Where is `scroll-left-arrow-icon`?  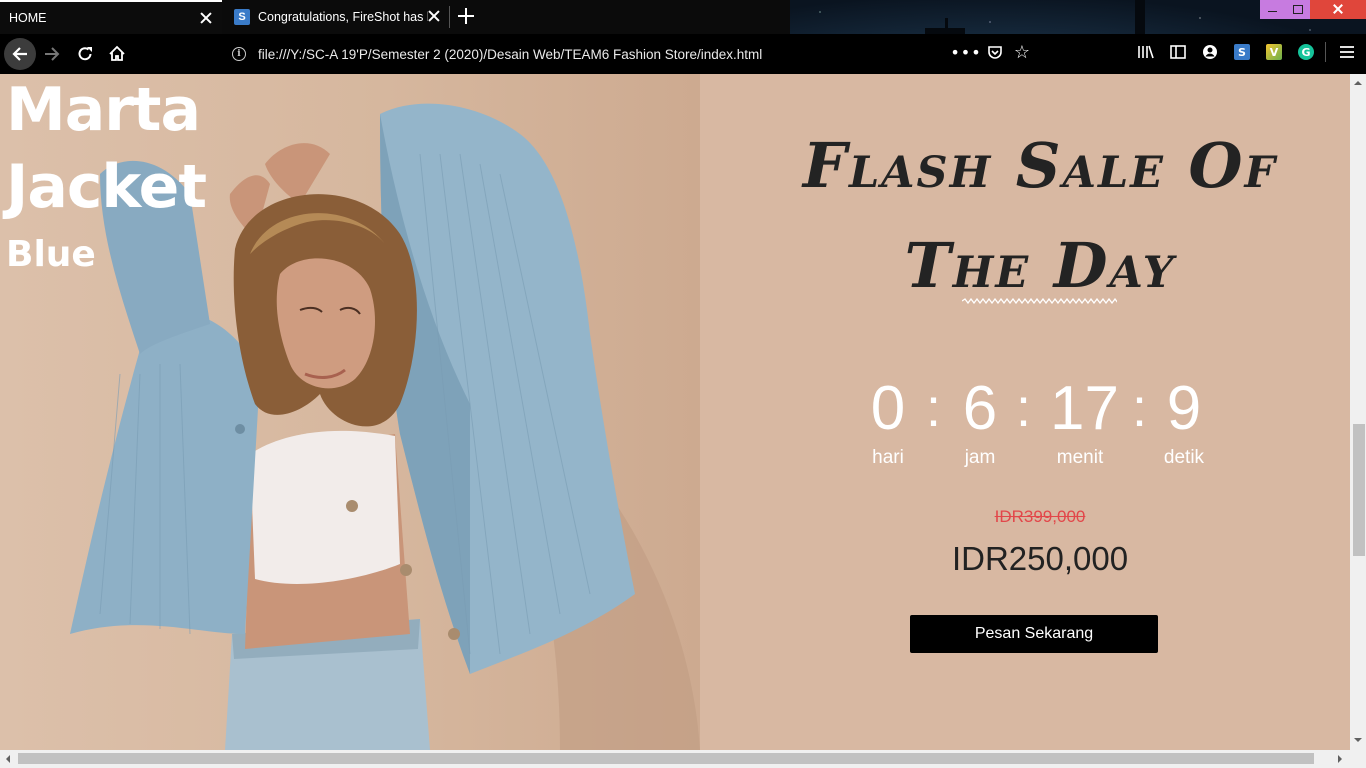
scroll-left-arrow-icon is located at coordinates (6, 759).